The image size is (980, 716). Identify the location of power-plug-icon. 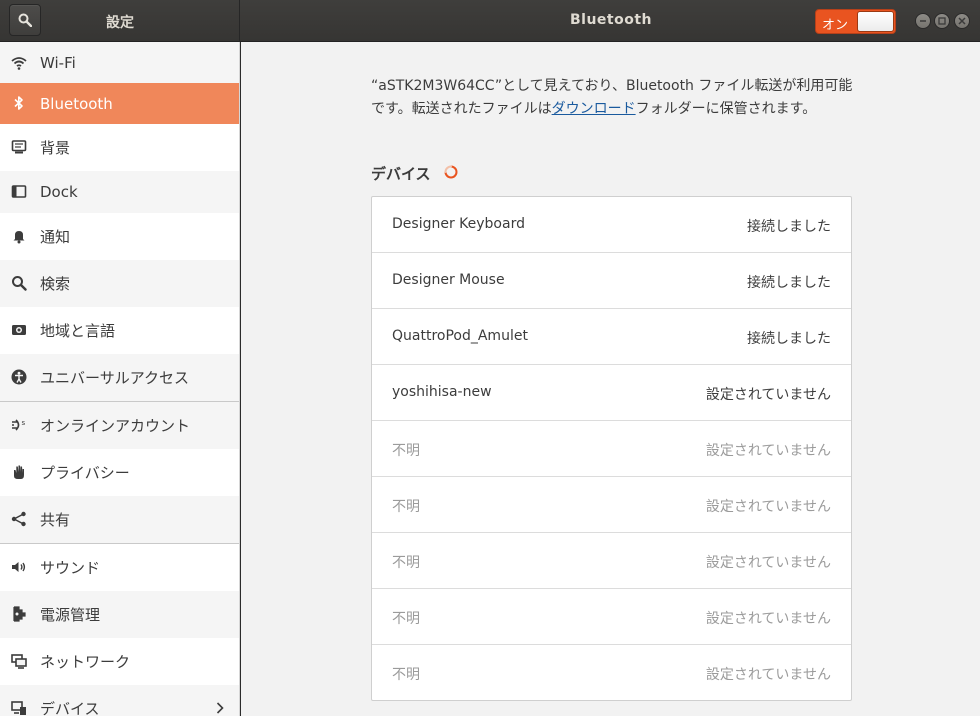
(19, 614).